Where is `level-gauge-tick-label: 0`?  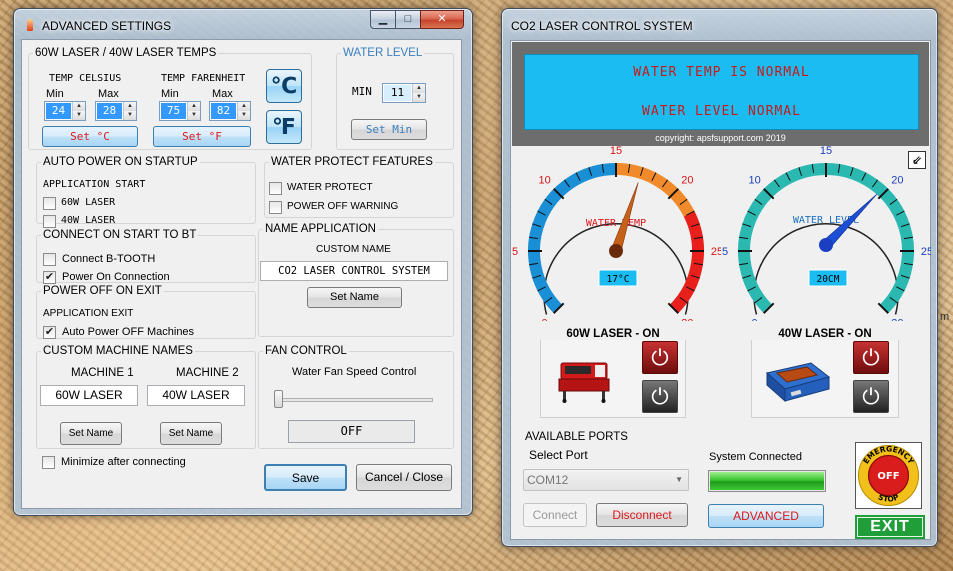 level-gauge-tick-label: 0 is located at coordinates (755, 319).